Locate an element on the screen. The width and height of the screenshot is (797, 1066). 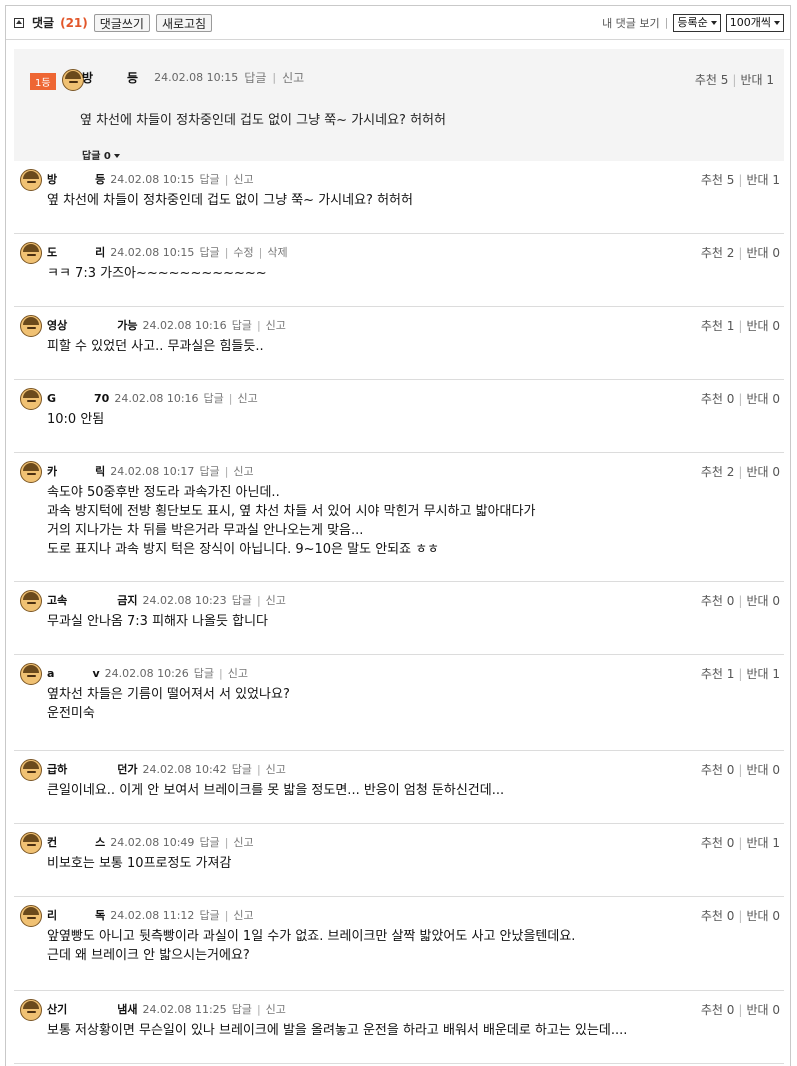
nickname: 영상 is located at coordinates (57, 325).